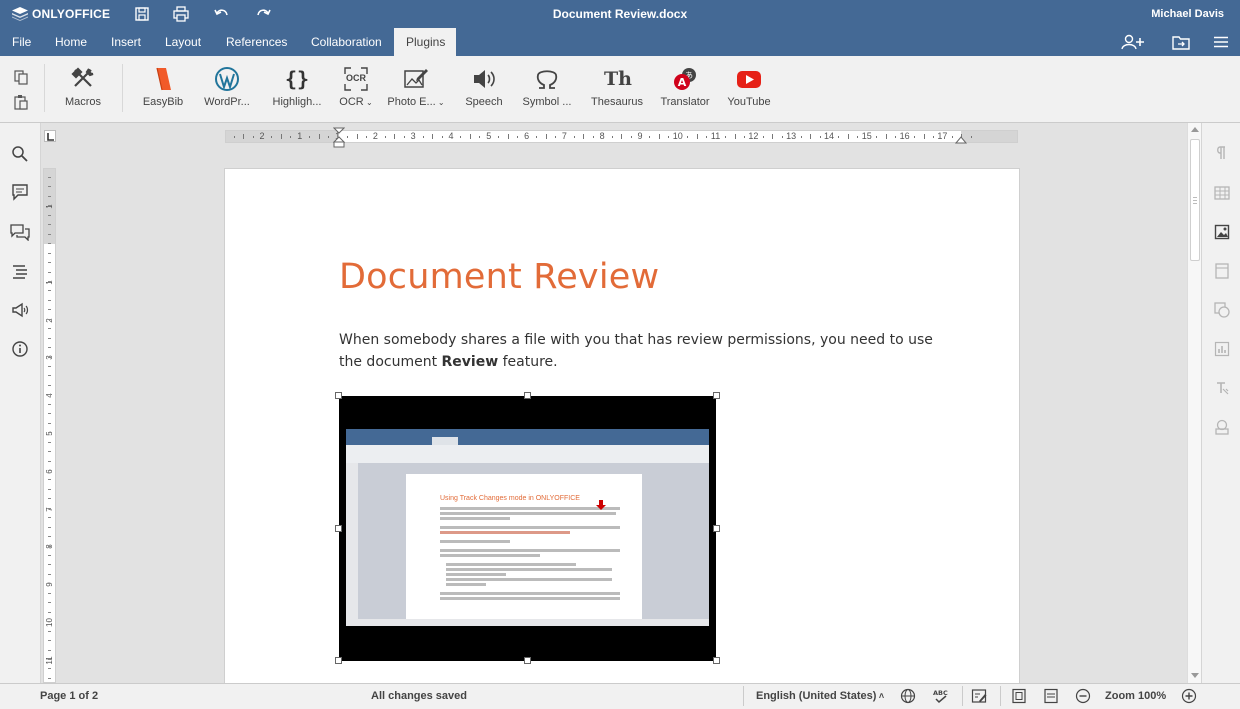  Describe the element at coordinates (1222, 427) in the screenshot. I see `signature-settings-icon` at that location.